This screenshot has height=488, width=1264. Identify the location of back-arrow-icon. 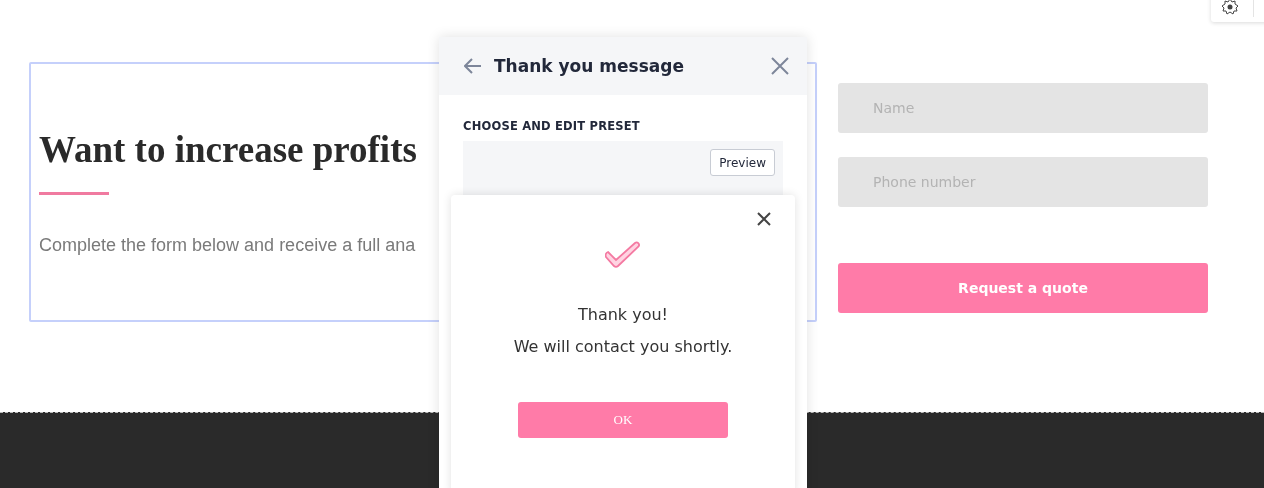
(473, 66).